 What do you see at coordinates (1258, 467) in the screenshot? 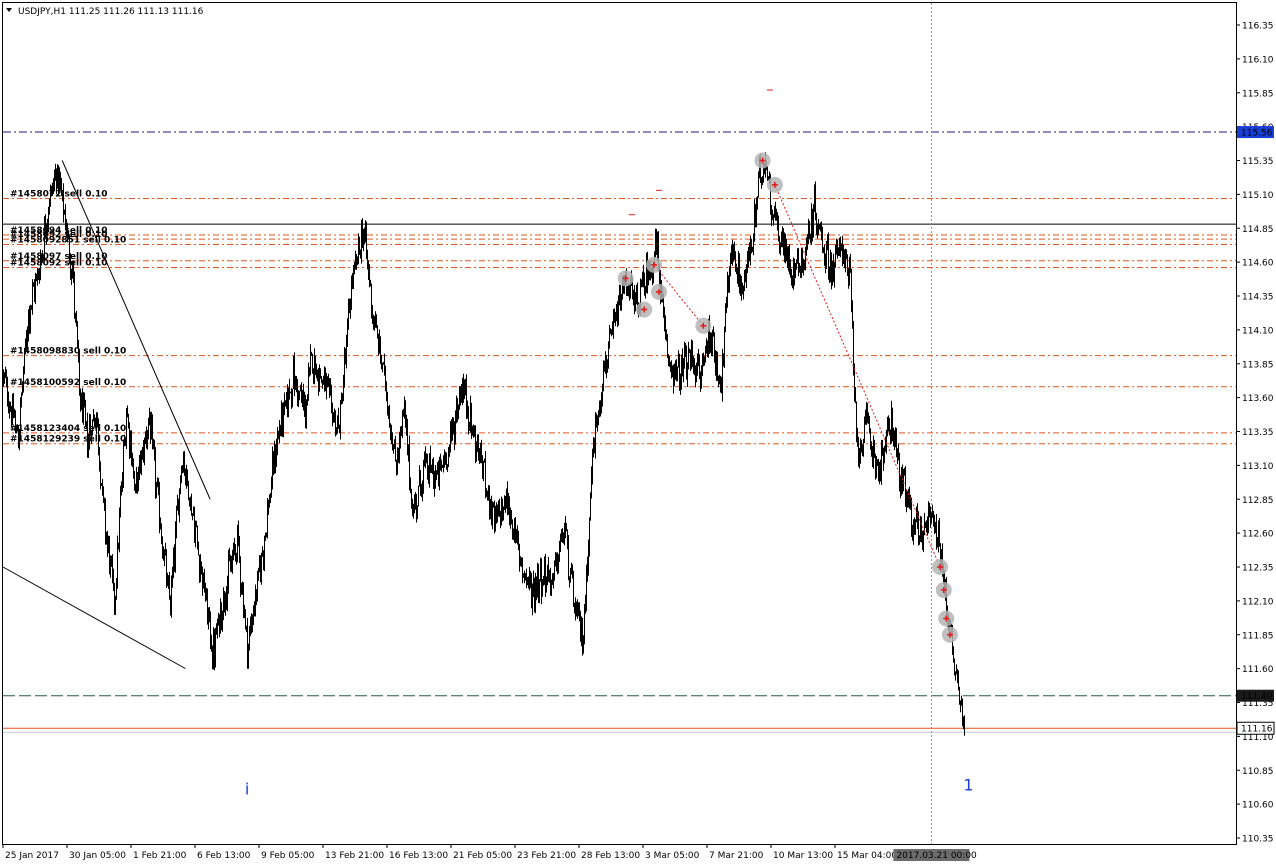
I see `y-tick-label: 113.10` at bounding box center [1258, 467].